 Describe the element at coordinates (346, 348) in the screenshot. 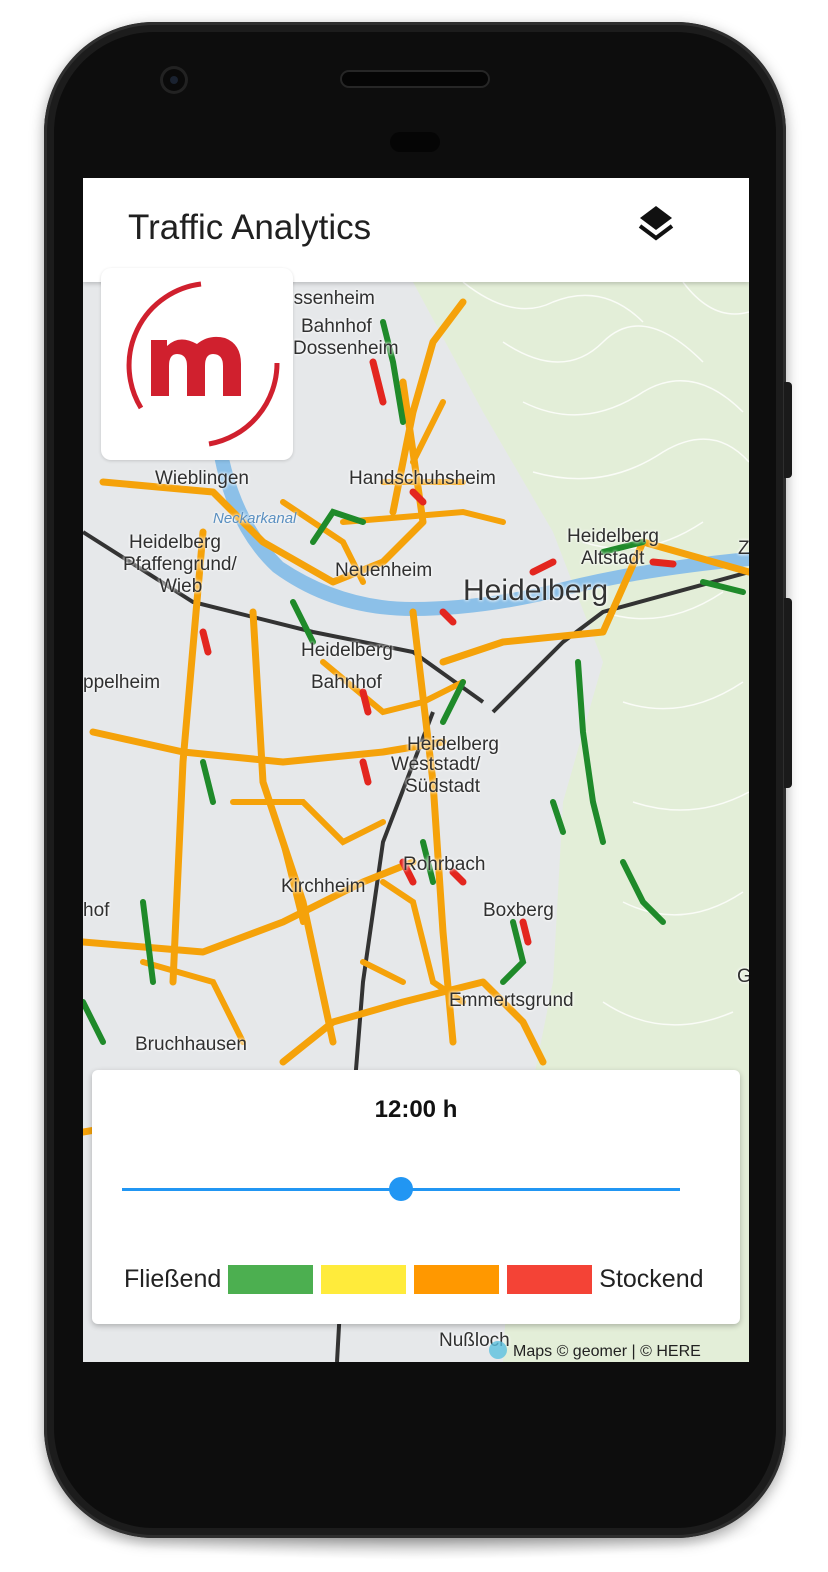

I see `map-label-bahnhof-dossenheim: Dossenheim` at that location.